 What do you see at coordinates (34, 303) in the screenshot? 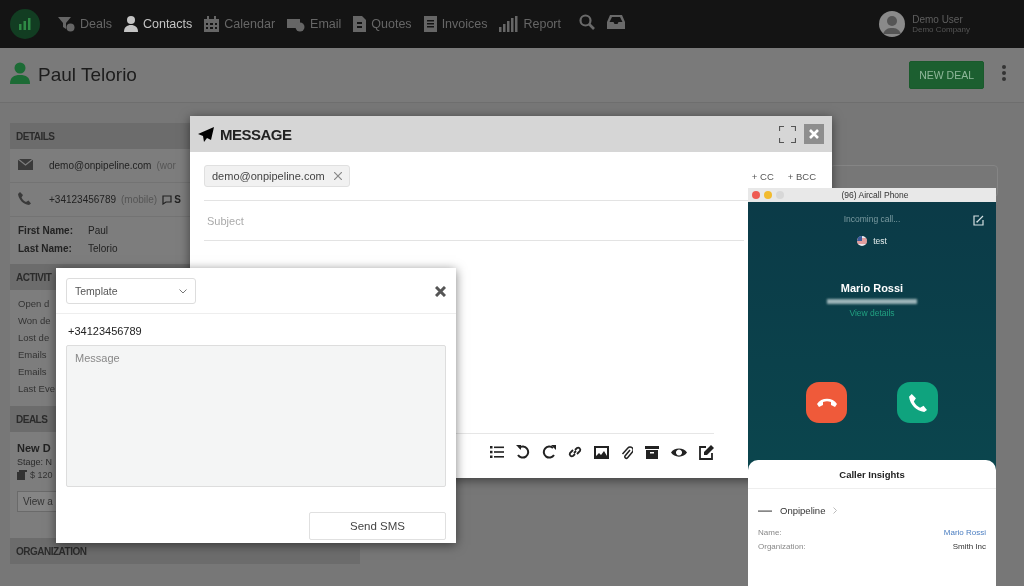
I see `activity-stat: Open d` at bounding box center [34, 303].